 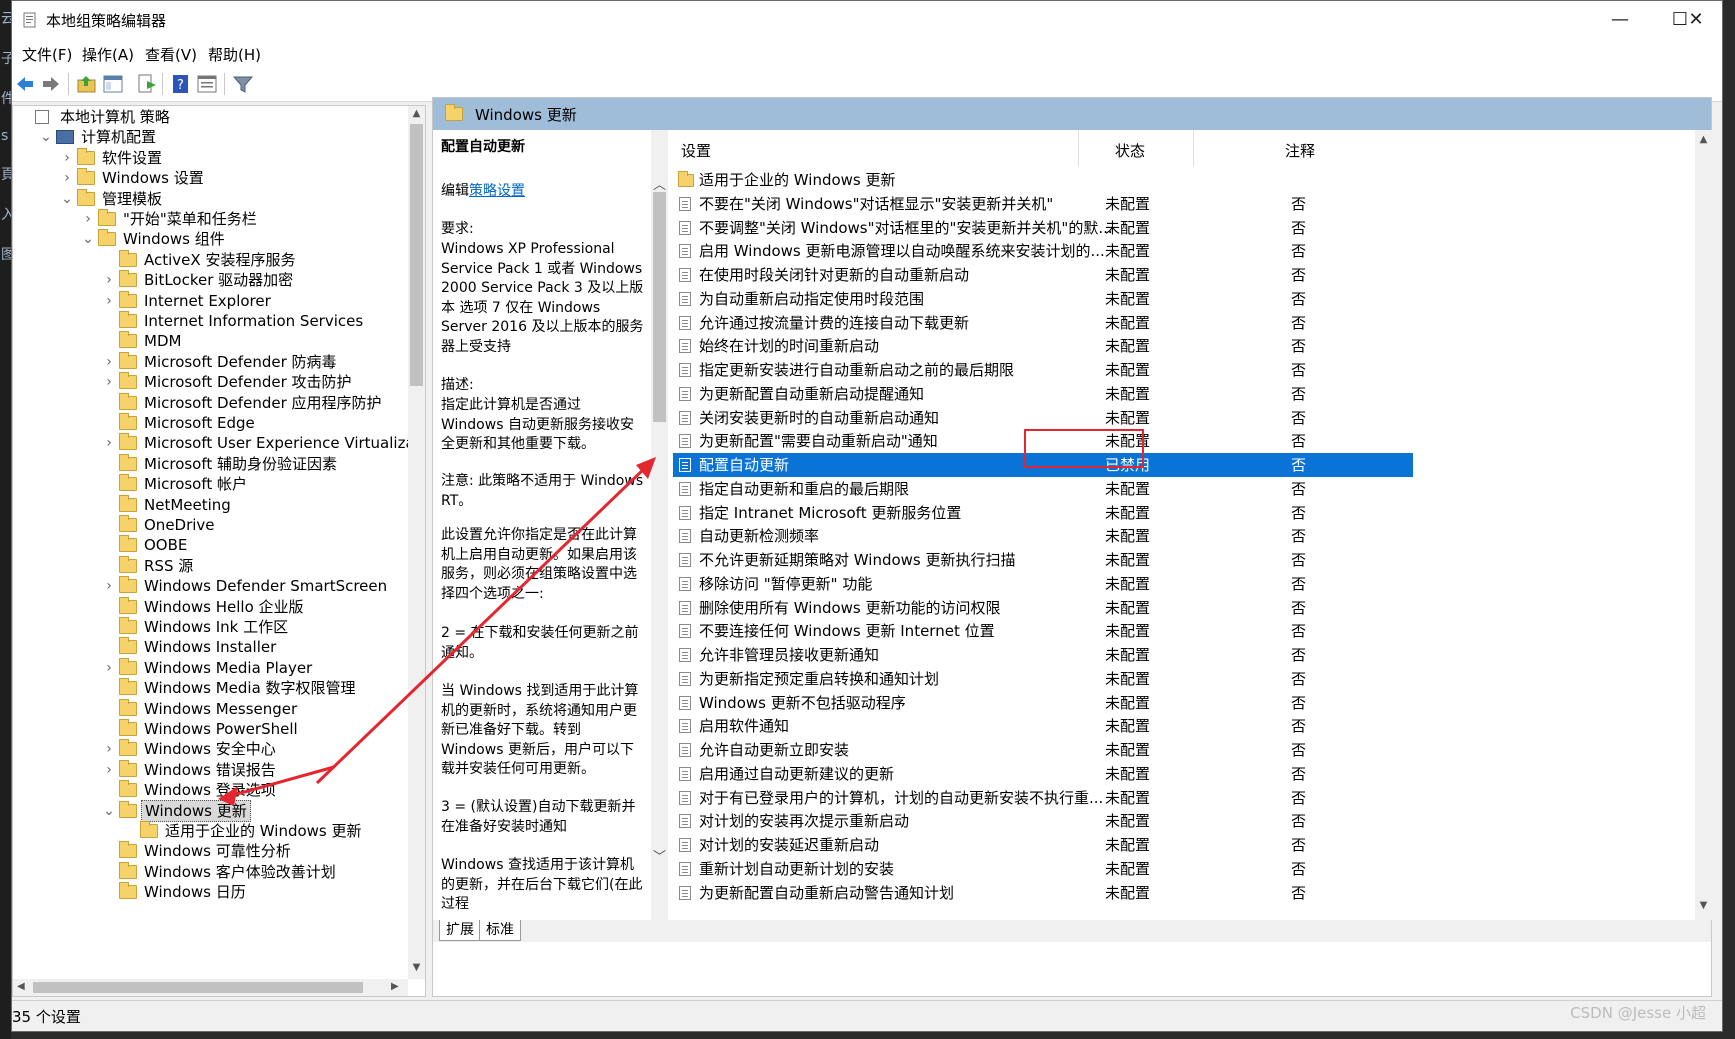 I want to click on setting-row: 不允许更新延期策略对 Windows 更新执行扫描 未配置 否, so click(x=1043, y=560).